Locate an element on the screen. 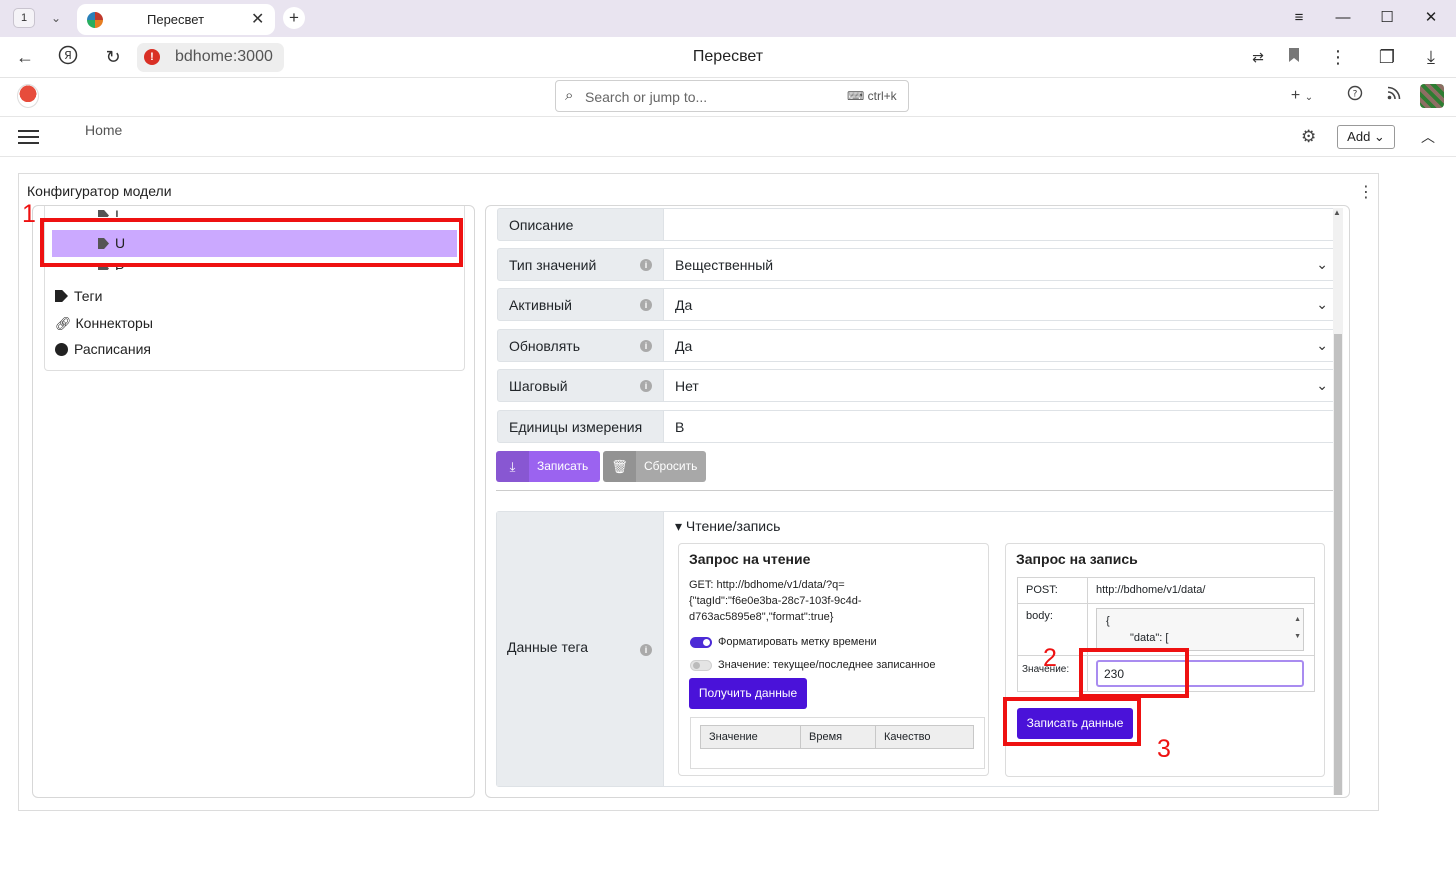 This screenshot has width=1456, height=871. field-label-box: Активный i is located at coordinates (580, 304).